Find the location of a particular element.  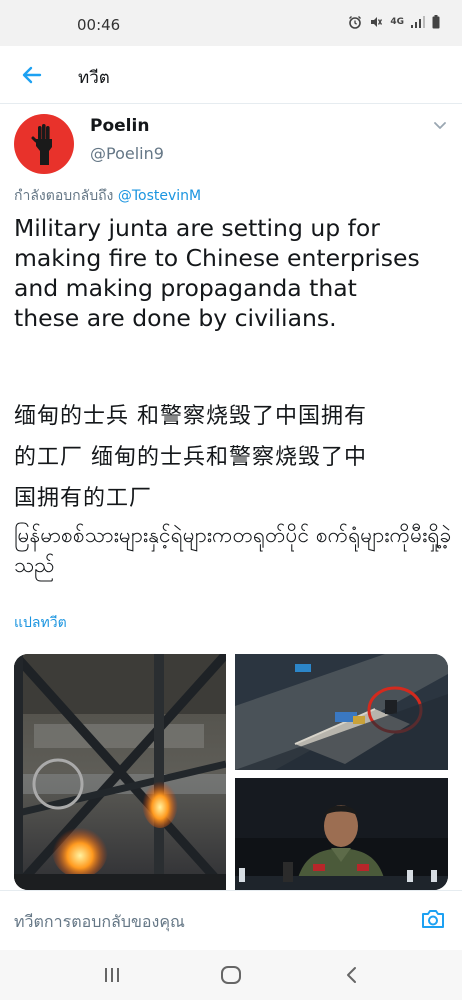

page-title: ทวีต is located at coordinates (94, 78).